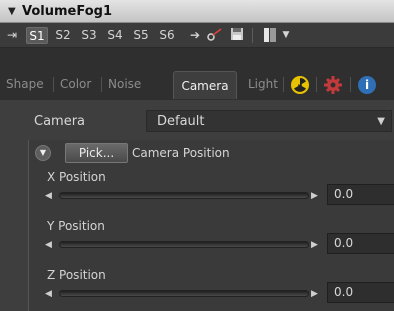 Image resolution: width=394 pixels, height=311 pixels. I want to click on camera-dropdown-value: Default, so click(181, 121).